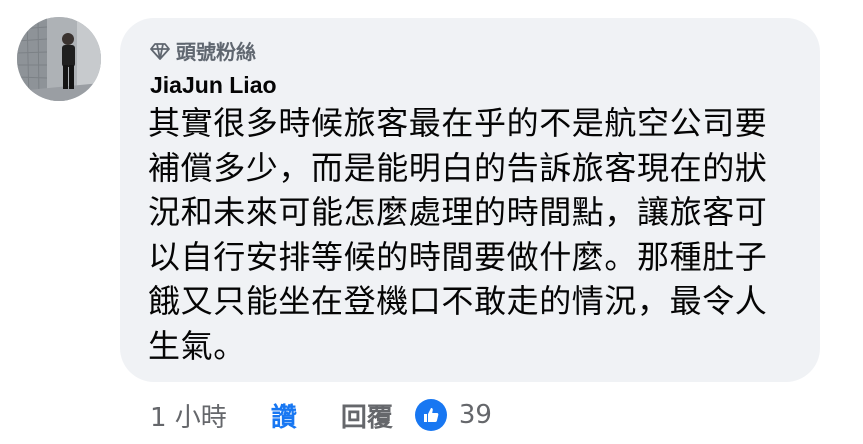  I want to click on like-button: 讚, so click(284, 415).